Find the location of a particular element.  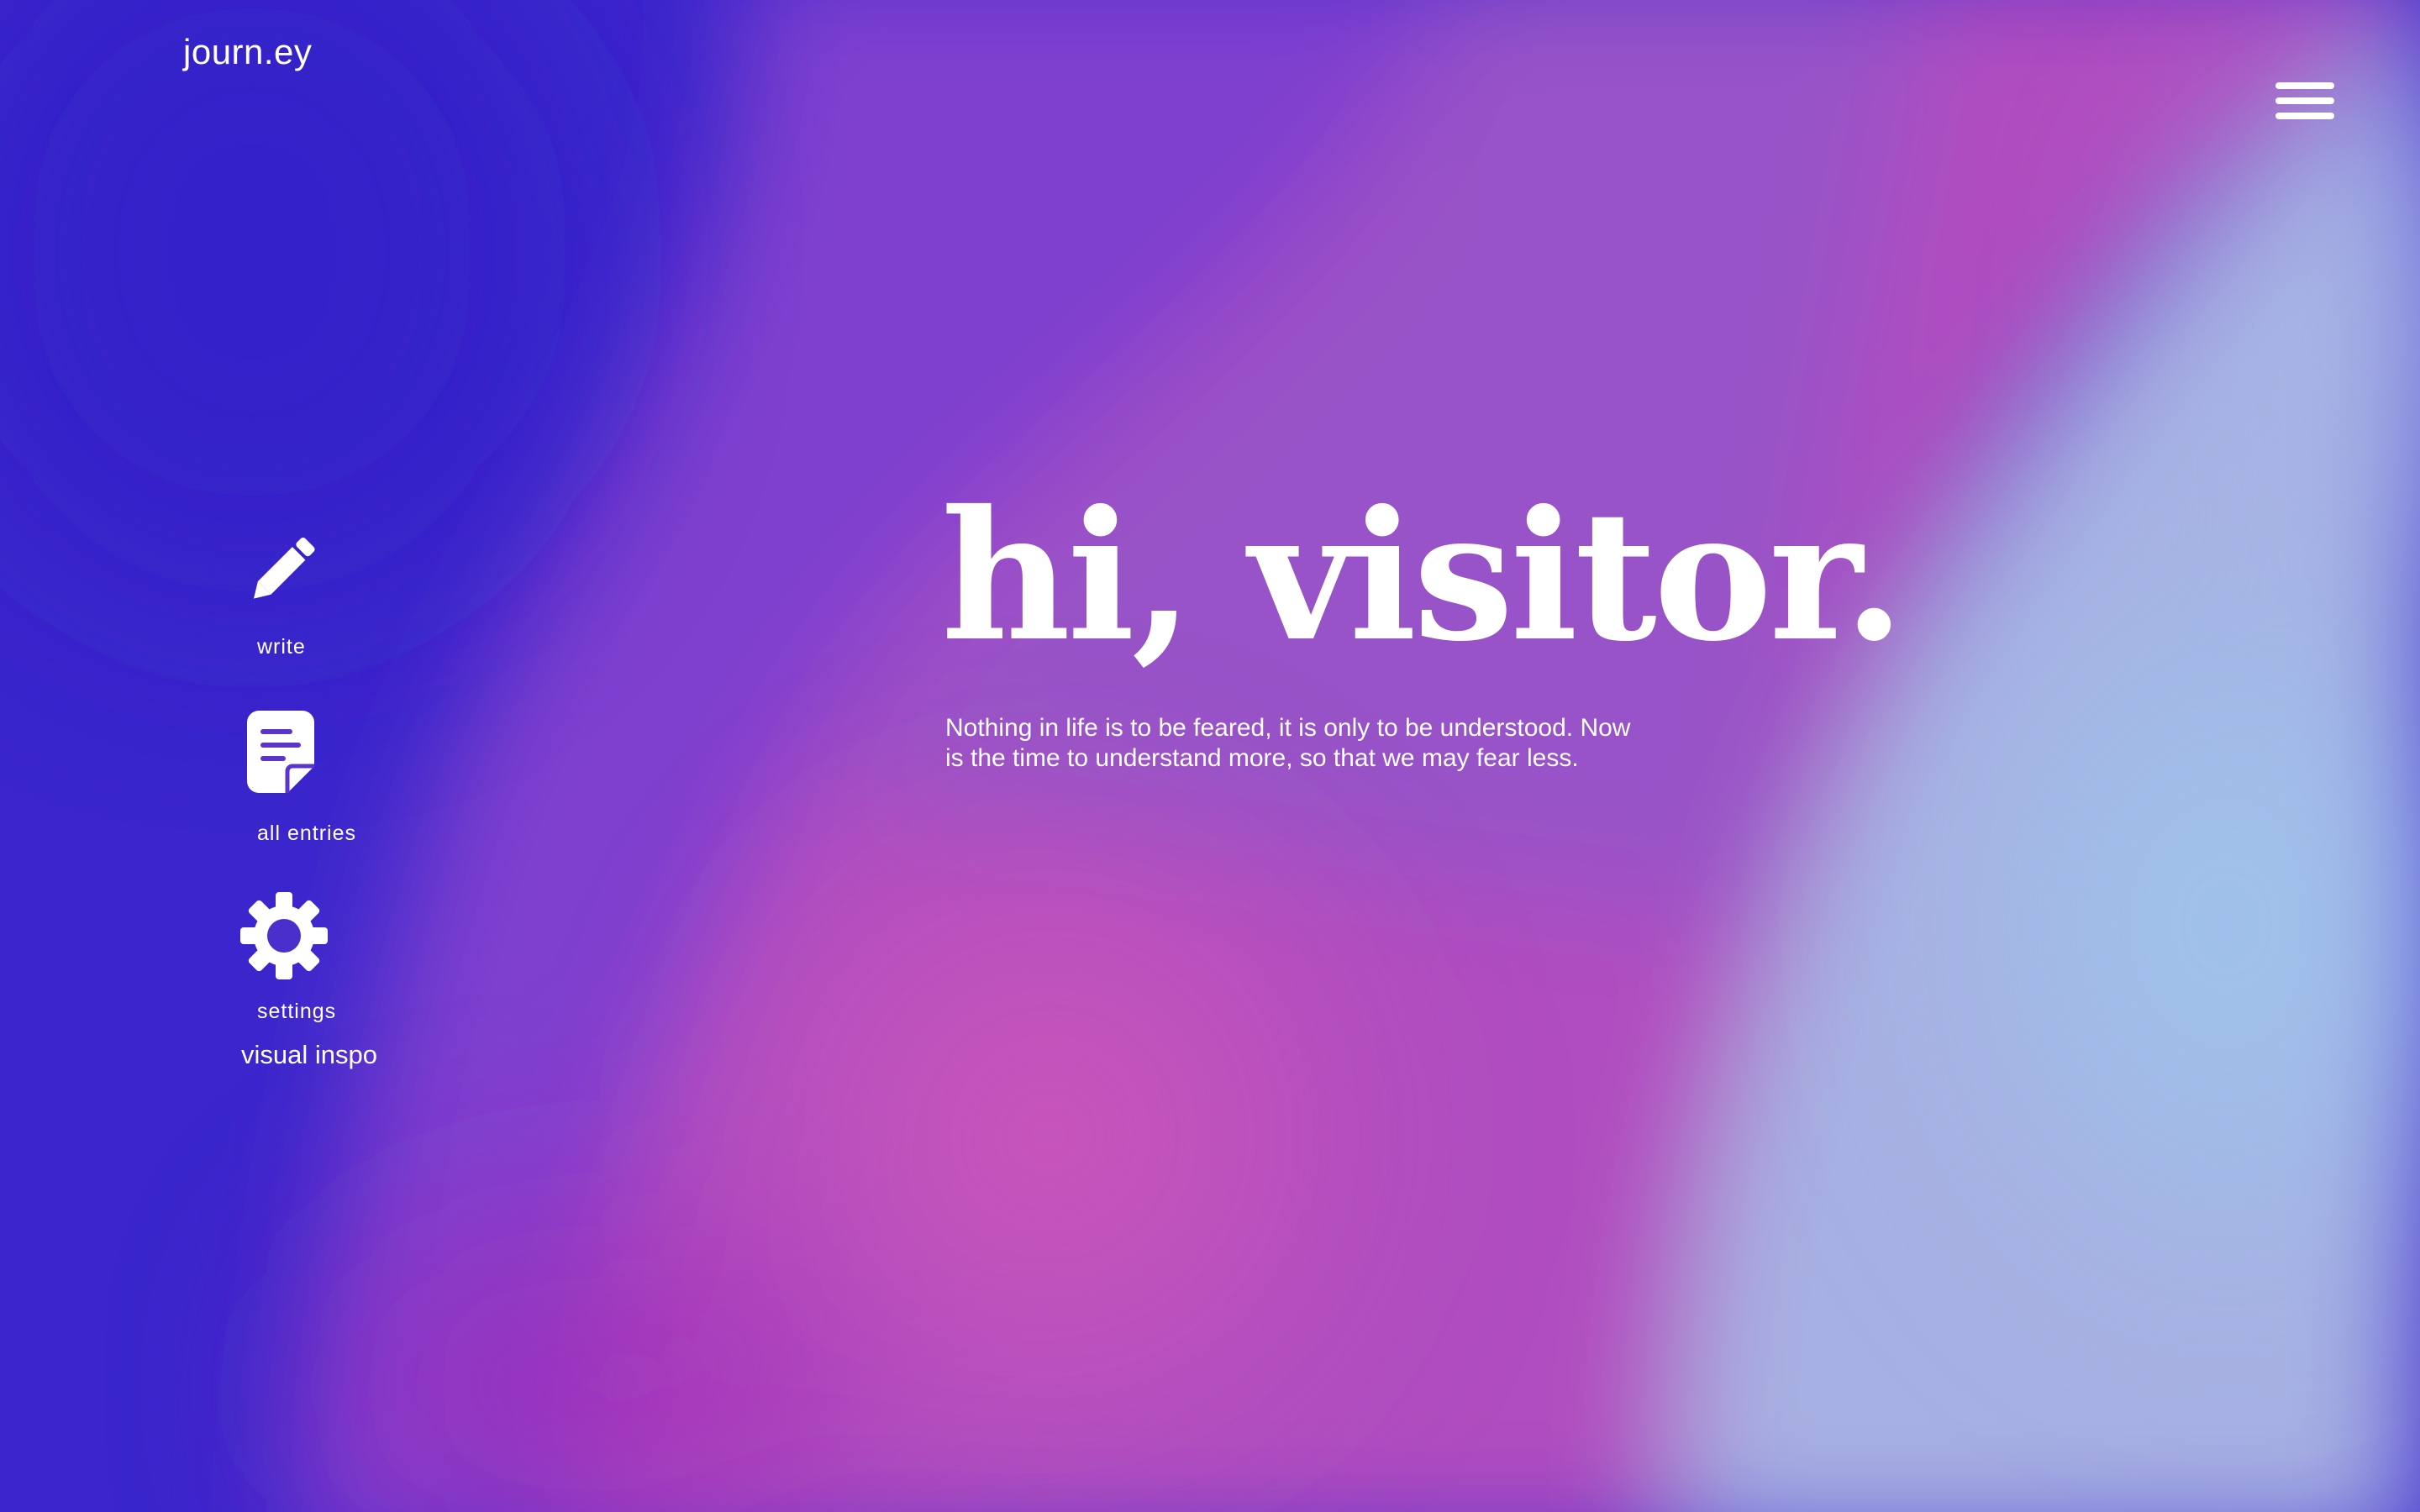

document-icon is located at coordinates (280, 752).